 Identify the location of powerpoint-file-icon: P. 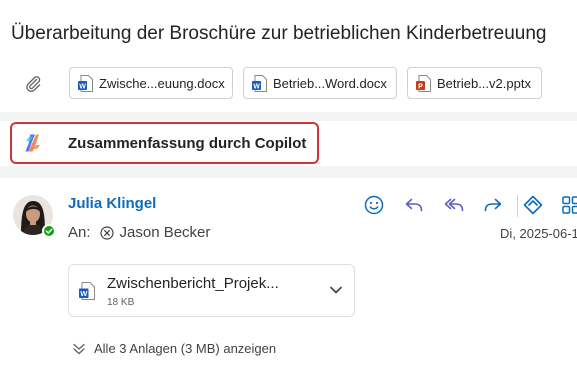
(423, 83).